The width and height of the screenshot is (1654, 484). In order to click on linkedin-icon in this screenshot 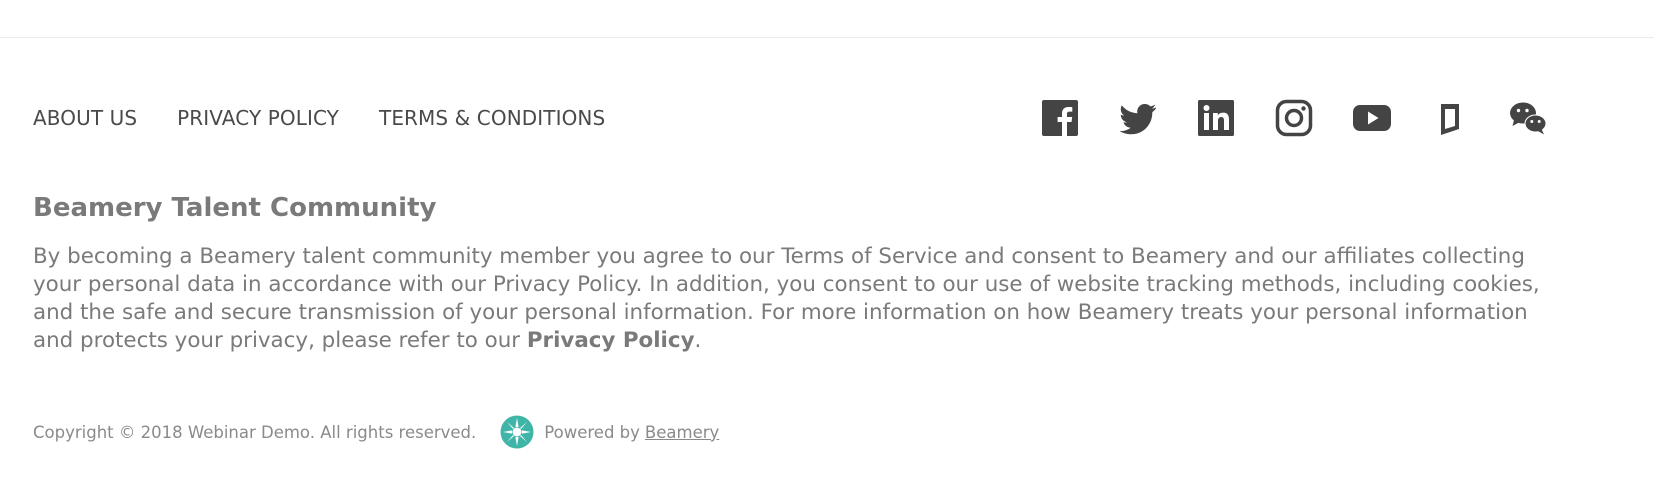, I will do `click(1216, 118)`.